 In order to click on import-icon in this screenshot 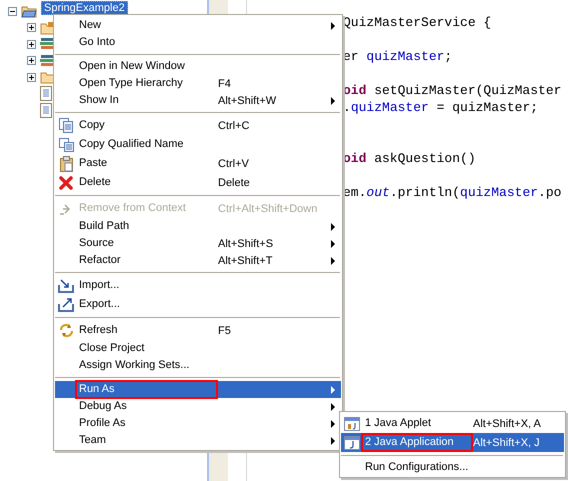, I will do `click(66, 285)`.